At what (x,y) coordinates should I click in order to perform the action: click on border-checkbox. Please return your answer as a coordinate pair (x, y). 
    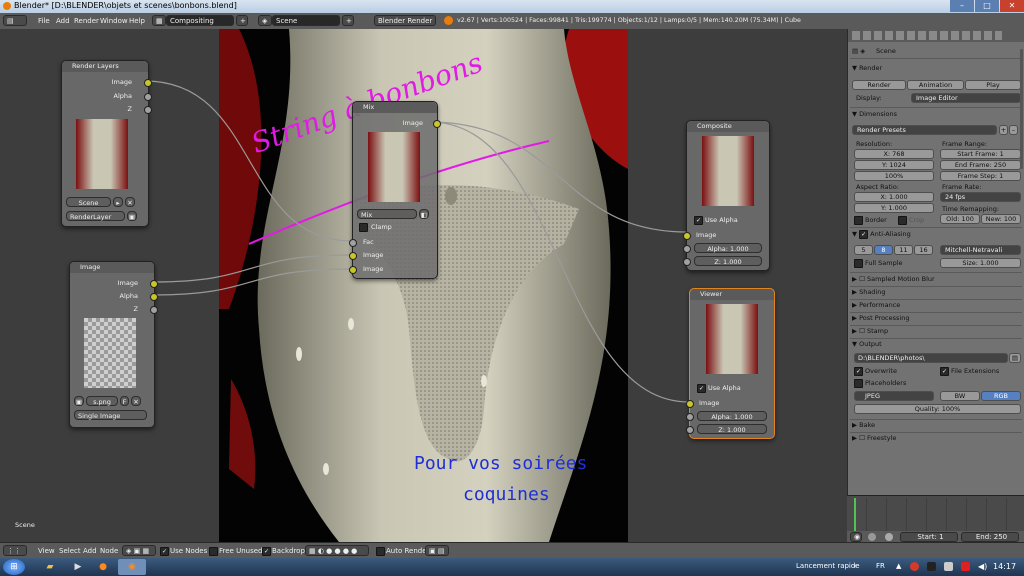
    Looking at the image, I should click on (858, 220).